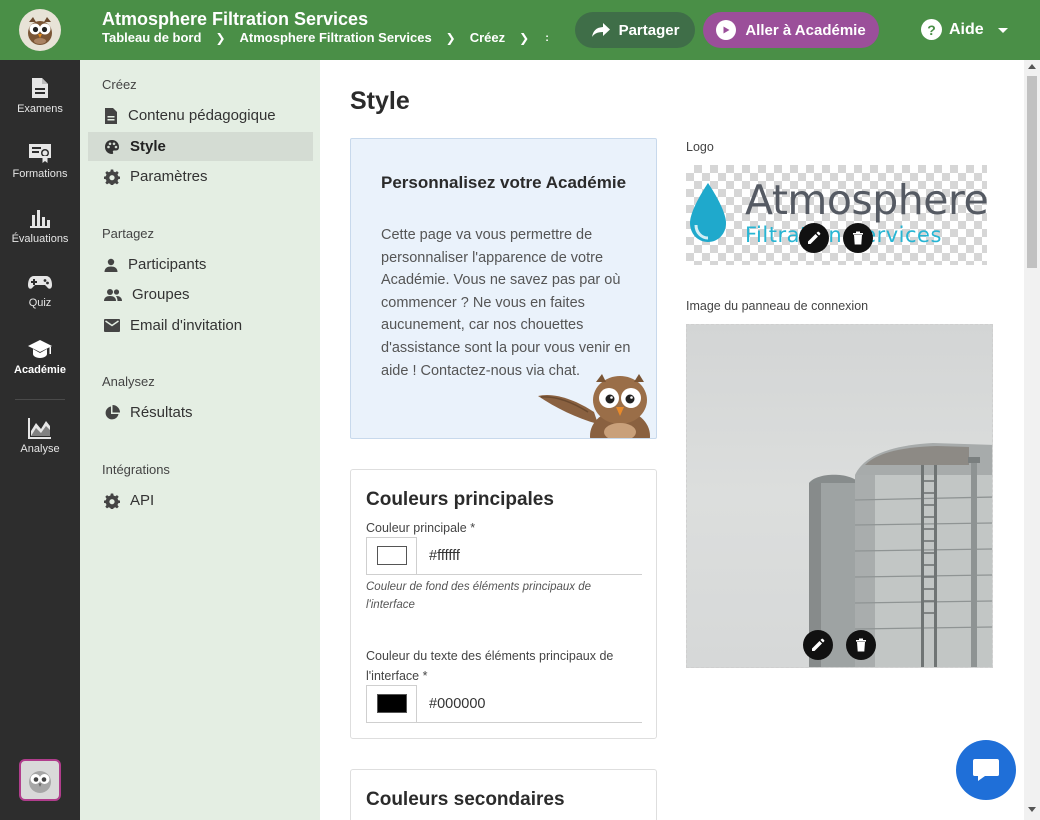  I want to click on edit-logo-button, so click(814, 238).